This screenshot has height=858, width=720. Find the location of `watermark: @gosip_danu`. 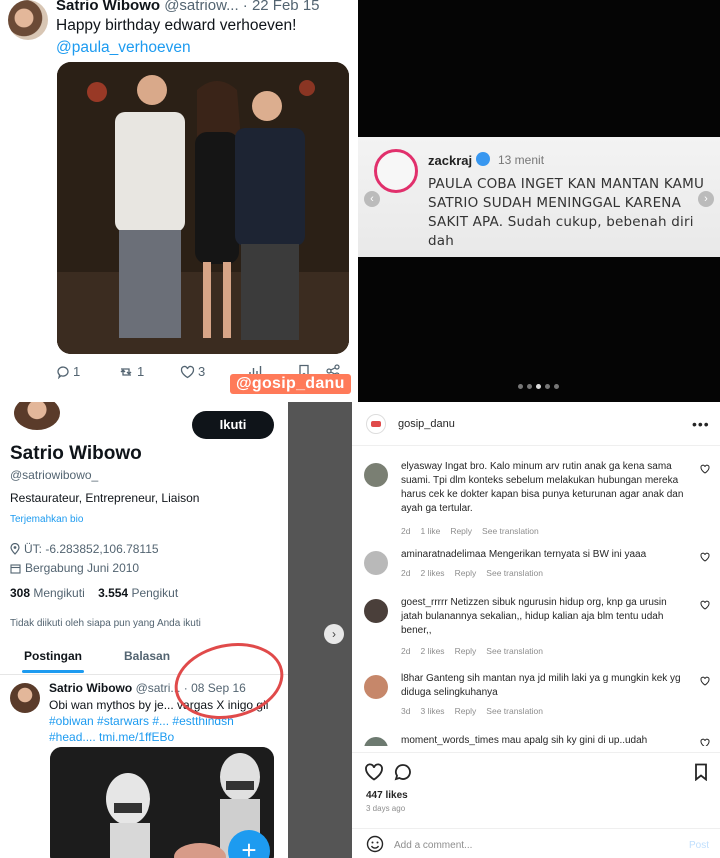

watermark: @gosip_danu is located at coordinates (290, 384).